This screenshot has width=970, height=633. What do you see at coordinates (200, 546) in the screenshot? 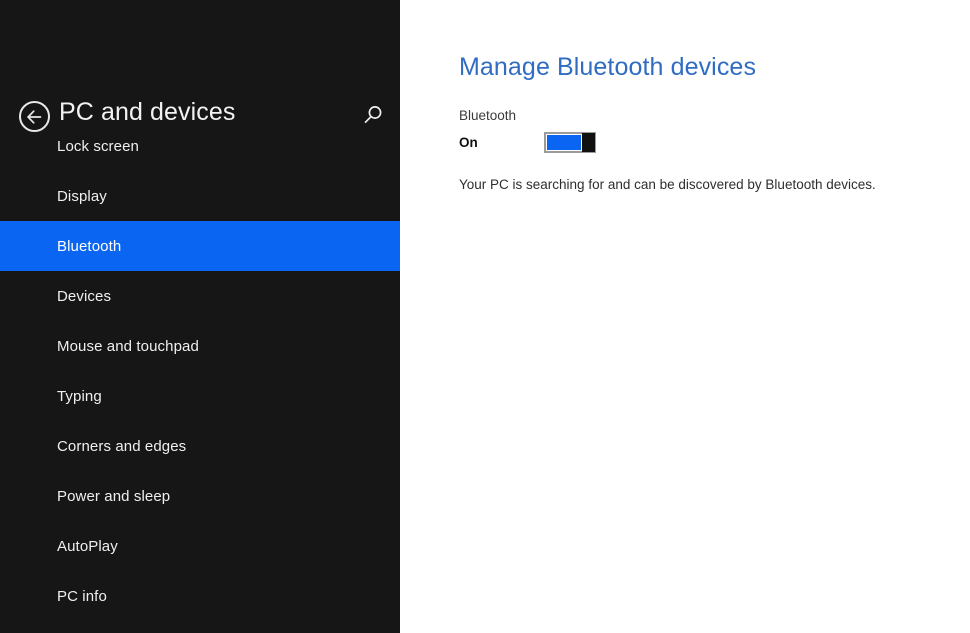
I see `sidebar-item-autoplay: AutoPlay` at bounding box center [200, 546].